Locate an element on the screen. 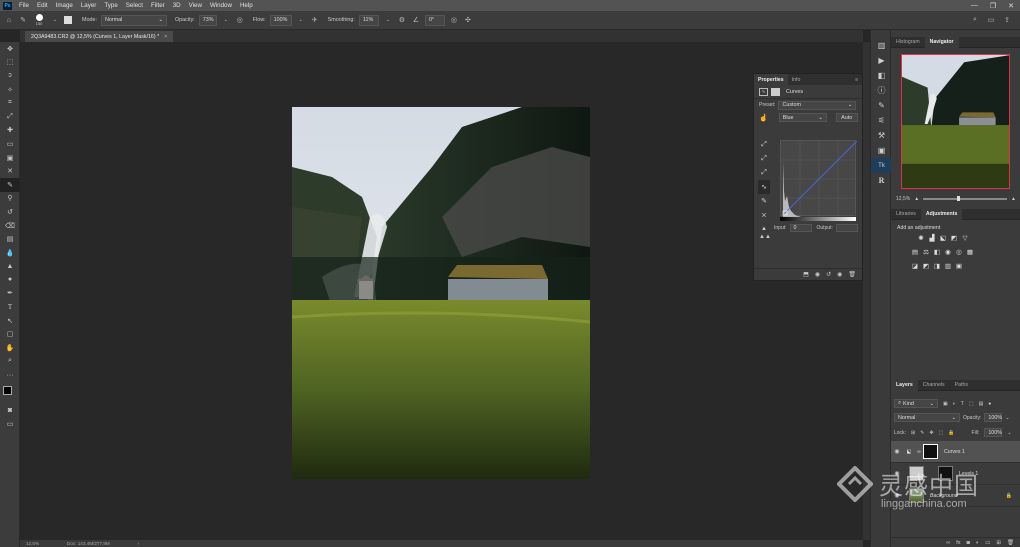 Image resolution: width=1020 pixels, height=547 pixels. zoom-slider-handle is located at coordinates (958, 199).